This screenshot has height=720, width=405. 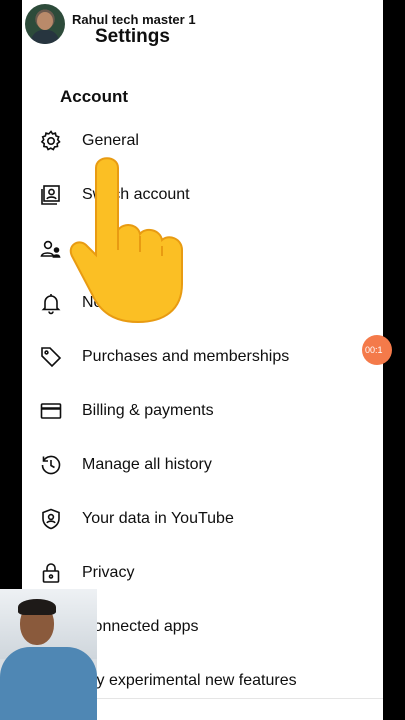 I want to click on pointing-hand-icon, so click(x=134, y=235).